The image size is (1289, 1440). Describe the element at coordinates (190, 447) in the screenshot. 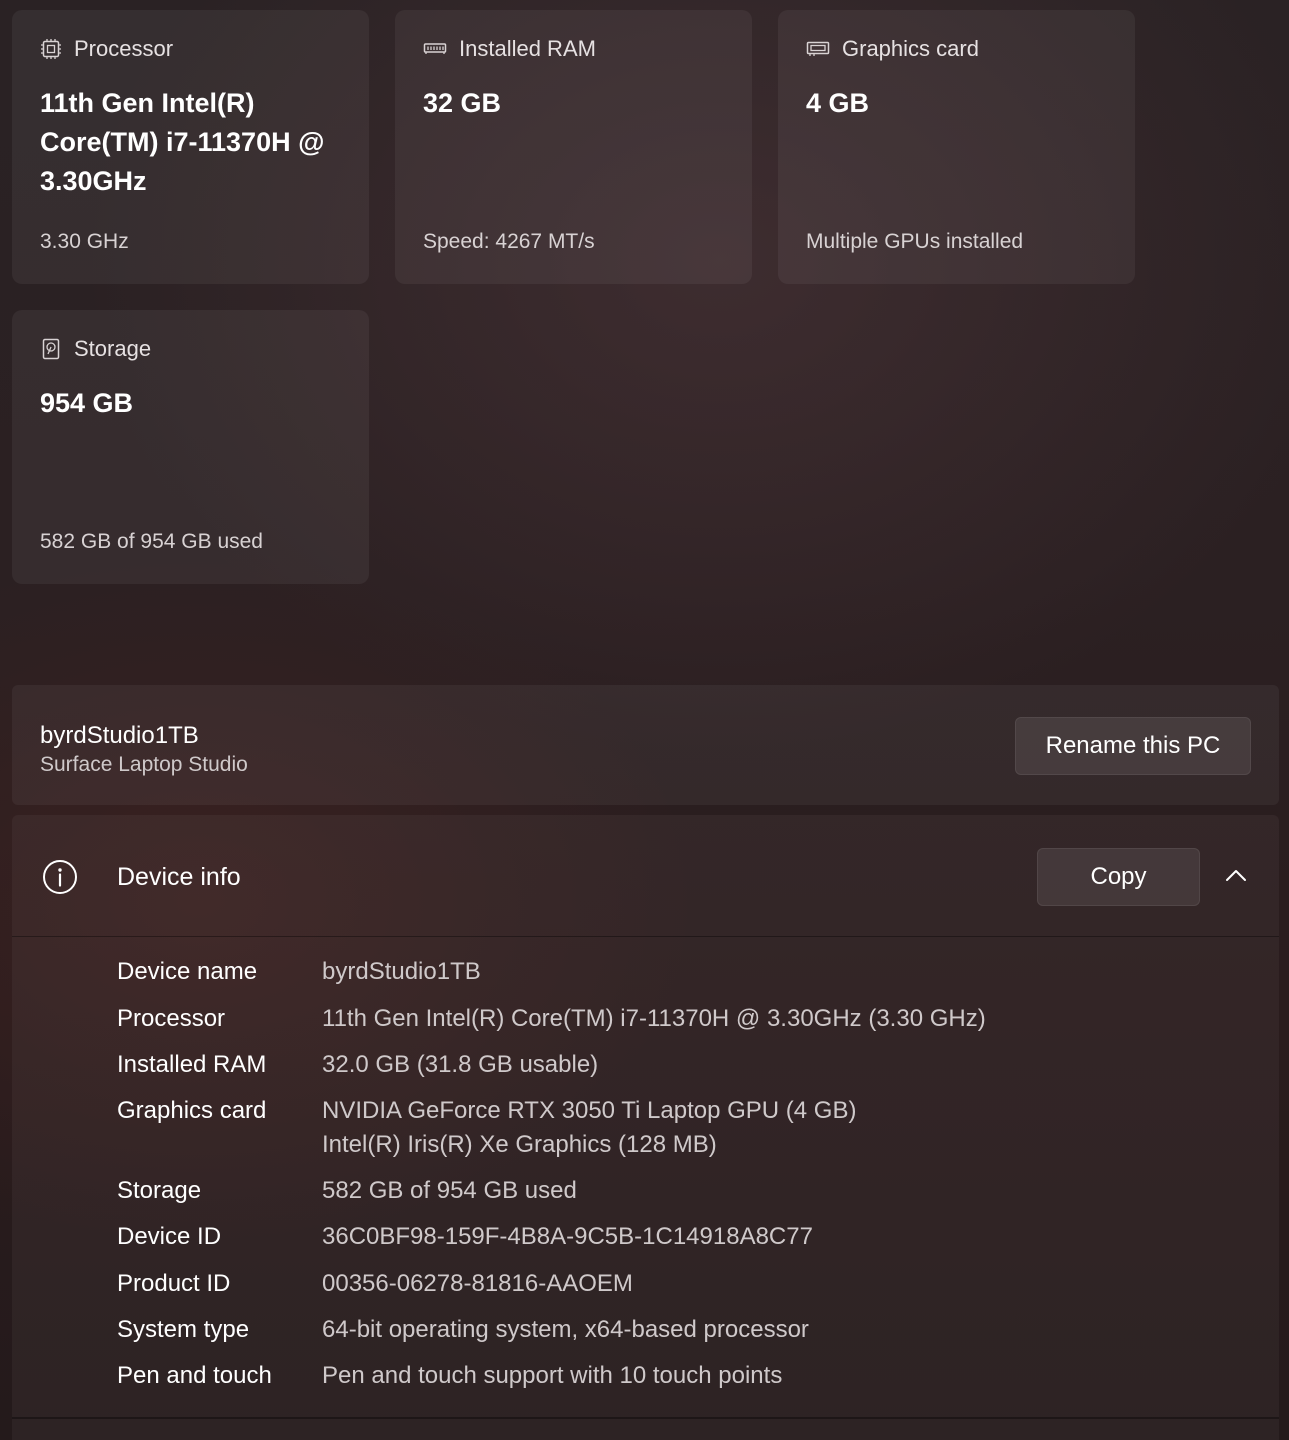

I see `storage-card: Storage 954 GB 582 GB of 954 GB used` at that location.